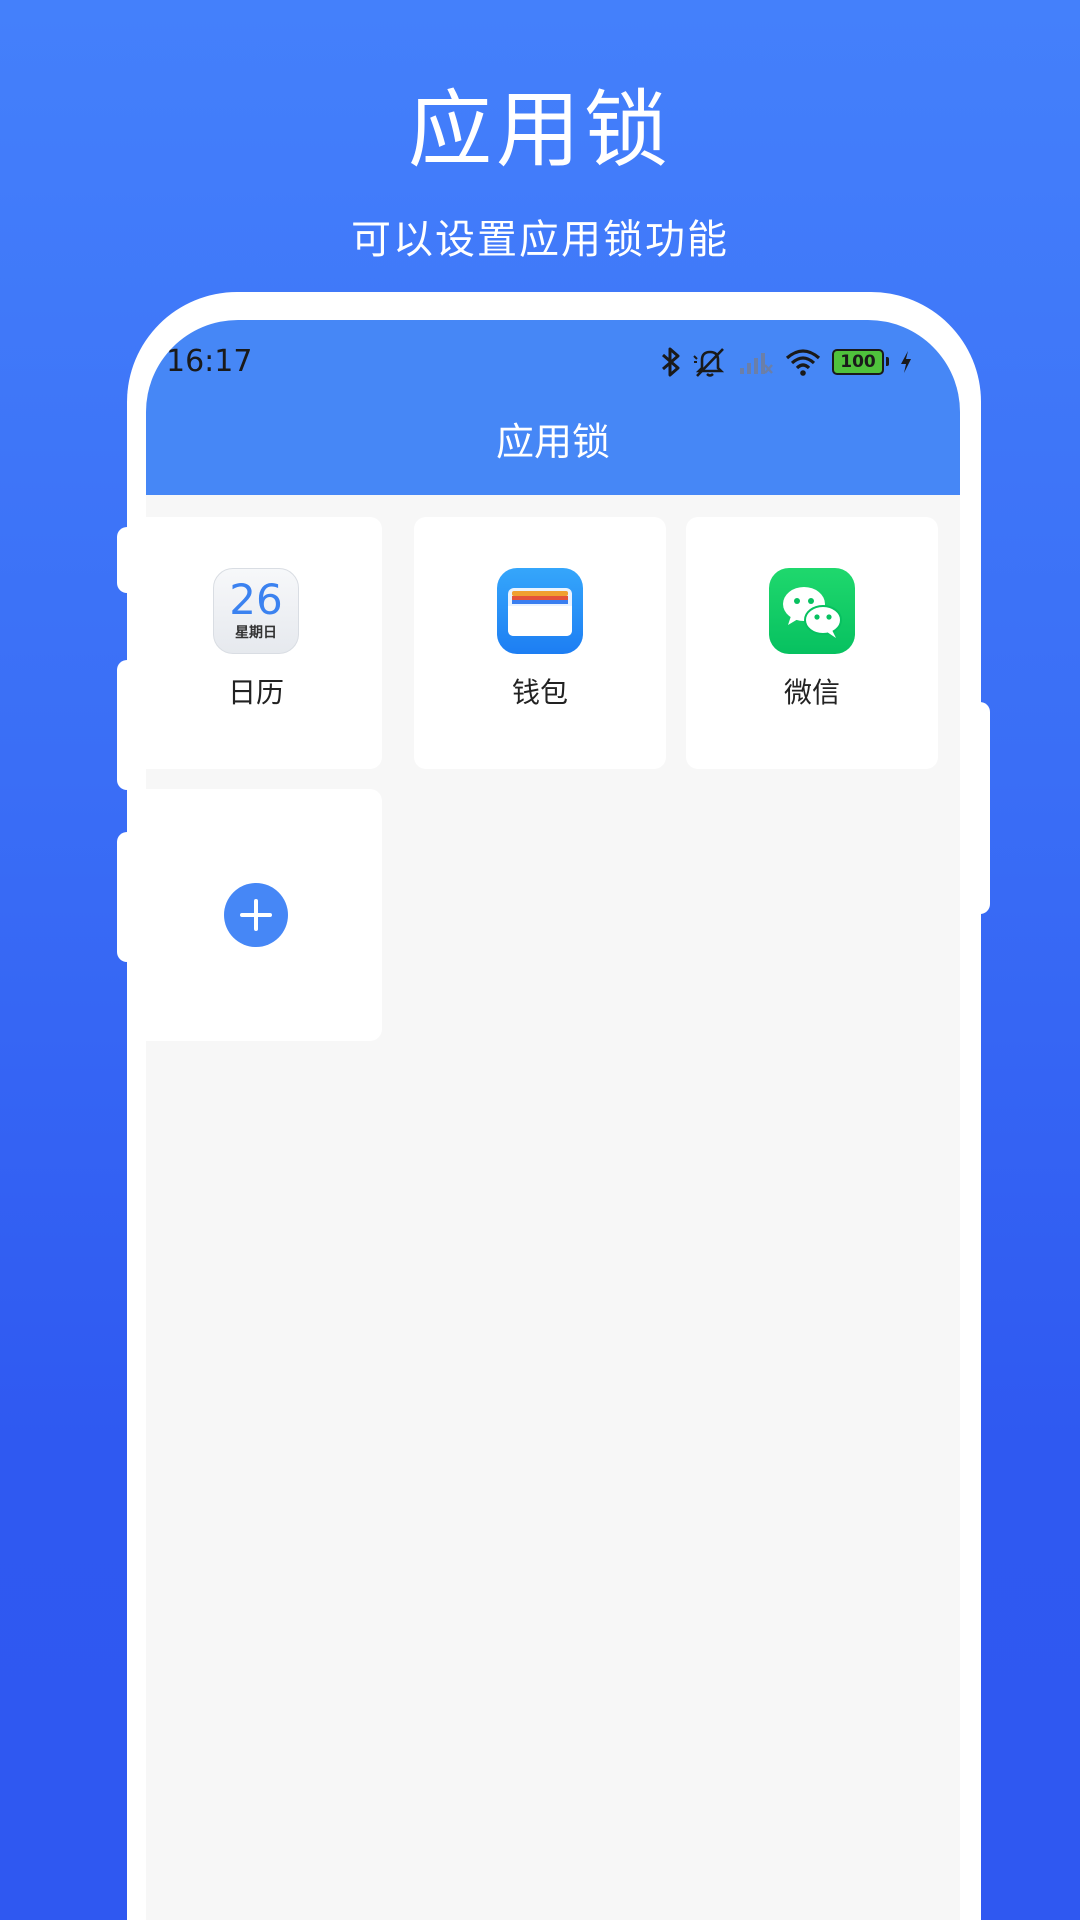 The image size is (1080, 1920). Describe the element at coordinates (539, 692) in the screenshot. I see `app-label: 钱包` at that location.